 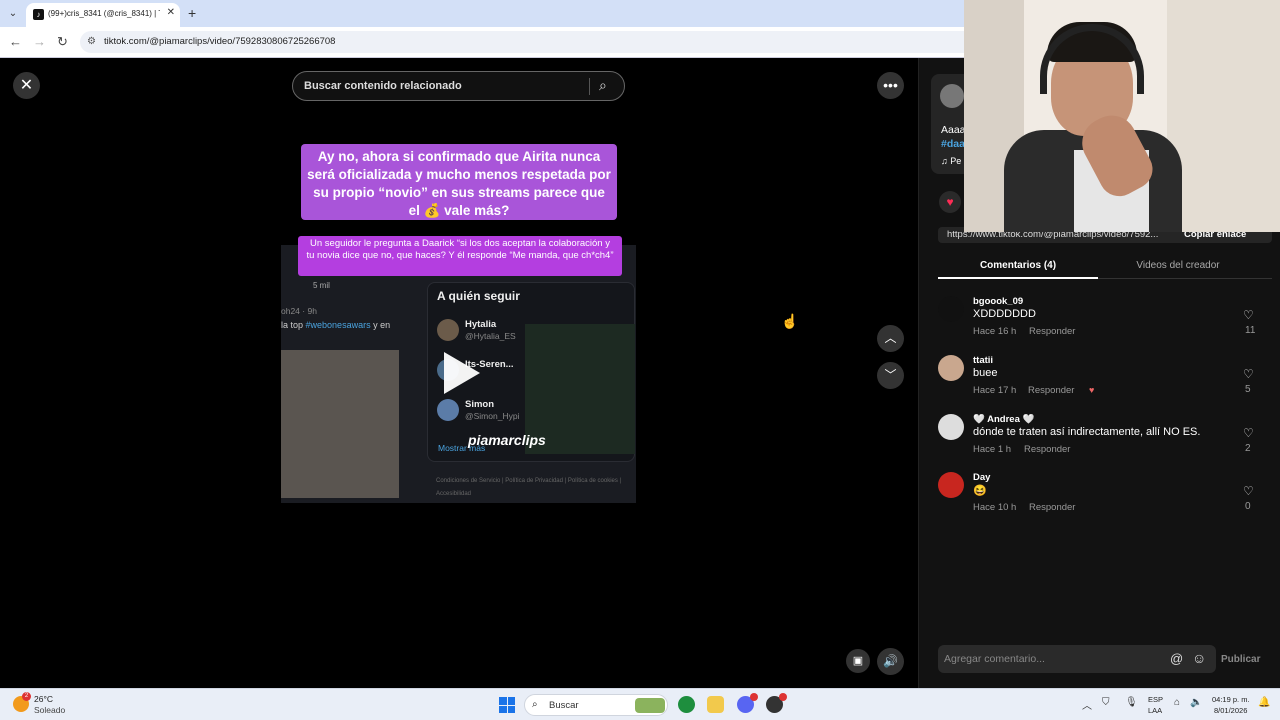 I want to click on tweet-handle: oh24 · 9h, so click(x=299, y=311).